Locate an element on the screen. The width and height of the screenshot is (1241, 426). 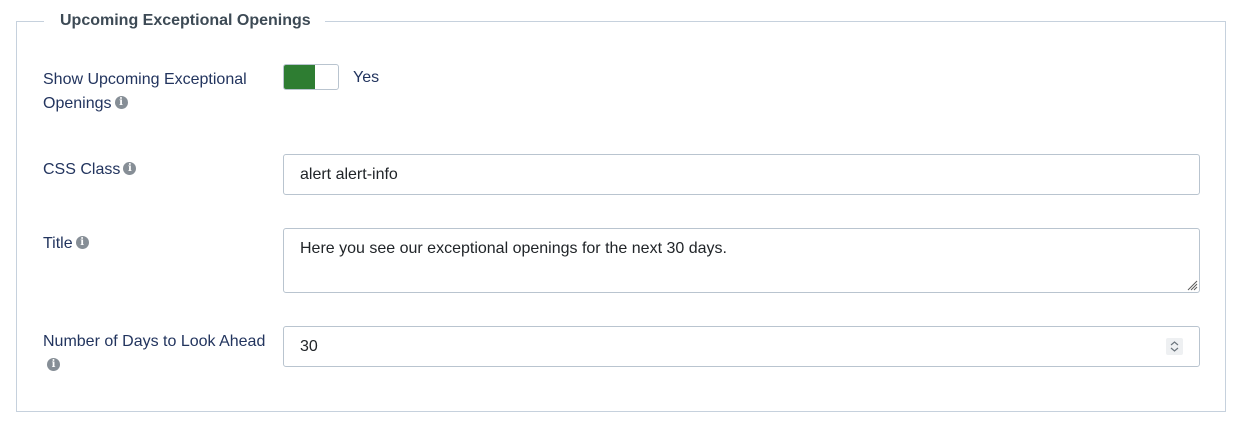
toggle-on-indicator is located at coordinates (299, 77).